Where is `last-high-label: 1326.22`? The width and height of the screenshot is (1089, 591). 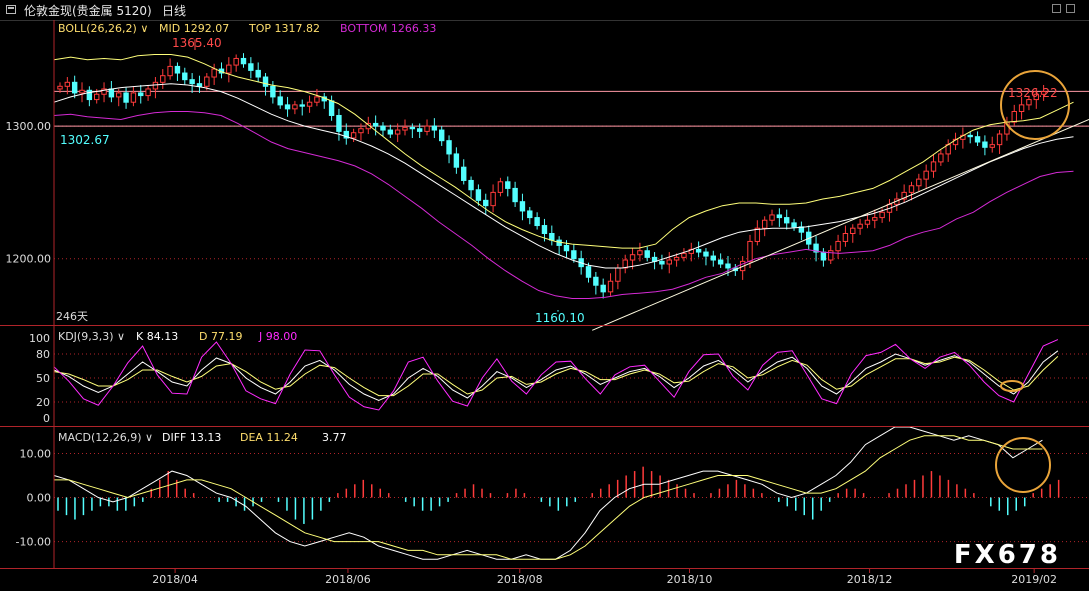 last-high-label: 1326.22 is located at coordinates (1033, 93).